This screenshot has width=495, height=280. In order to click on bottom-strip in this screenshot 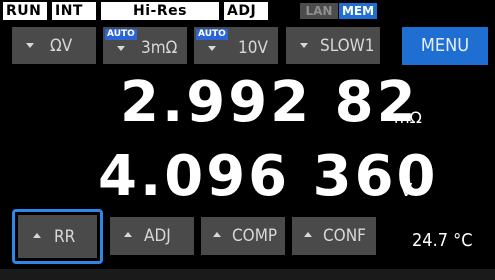, I will do `click(247, 274)`.